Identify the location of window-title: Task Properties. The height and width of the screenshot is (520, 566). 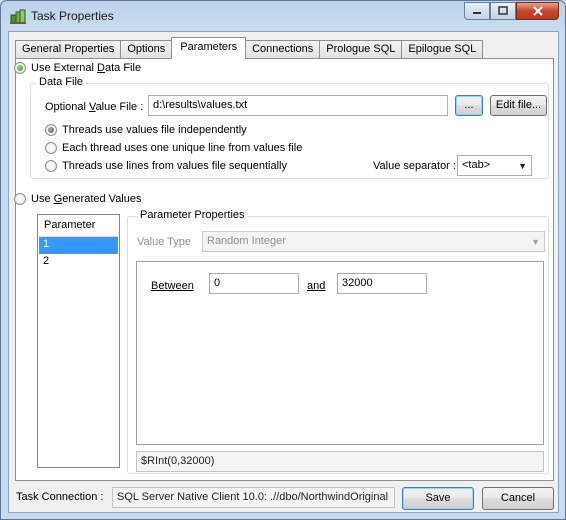
(72, 16).